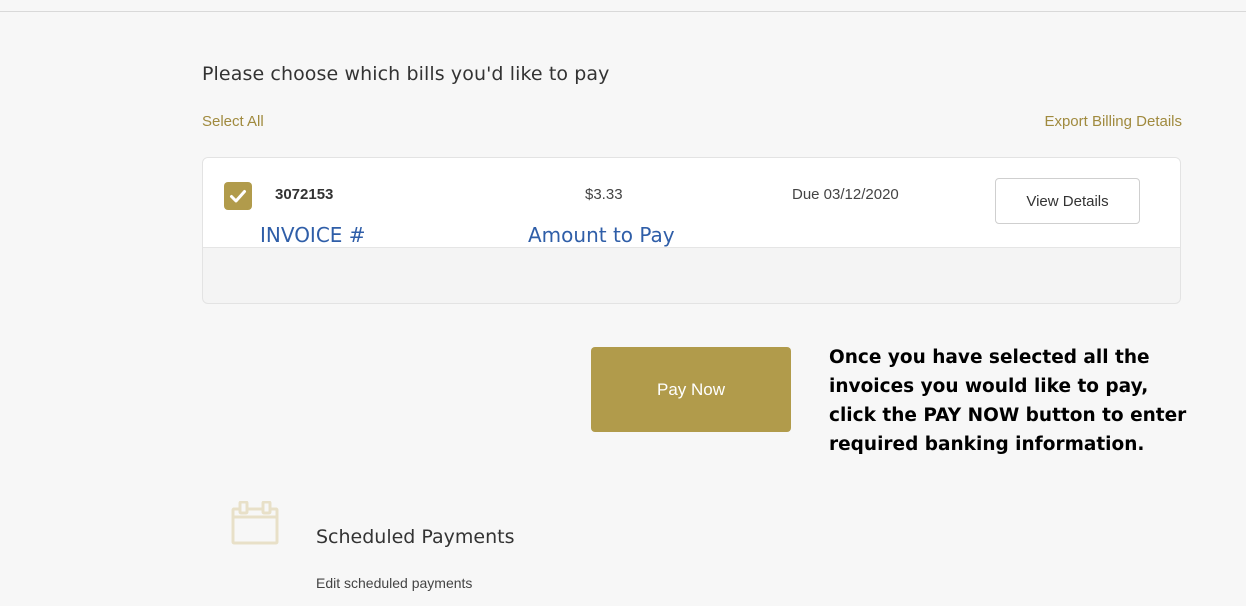 The image size is (1246, 606). Describe the element at coordinates (989, 386) in the screenshot. I see `instruction-line: invoices you would like to pay,` at that location.